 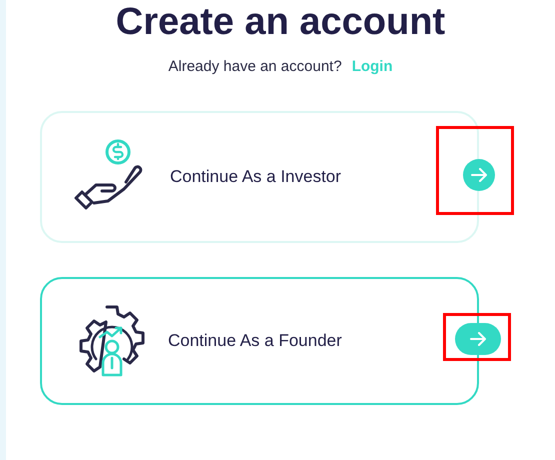 I want to click on option-label: Continue As a Investor, so click(x=256, y=177).